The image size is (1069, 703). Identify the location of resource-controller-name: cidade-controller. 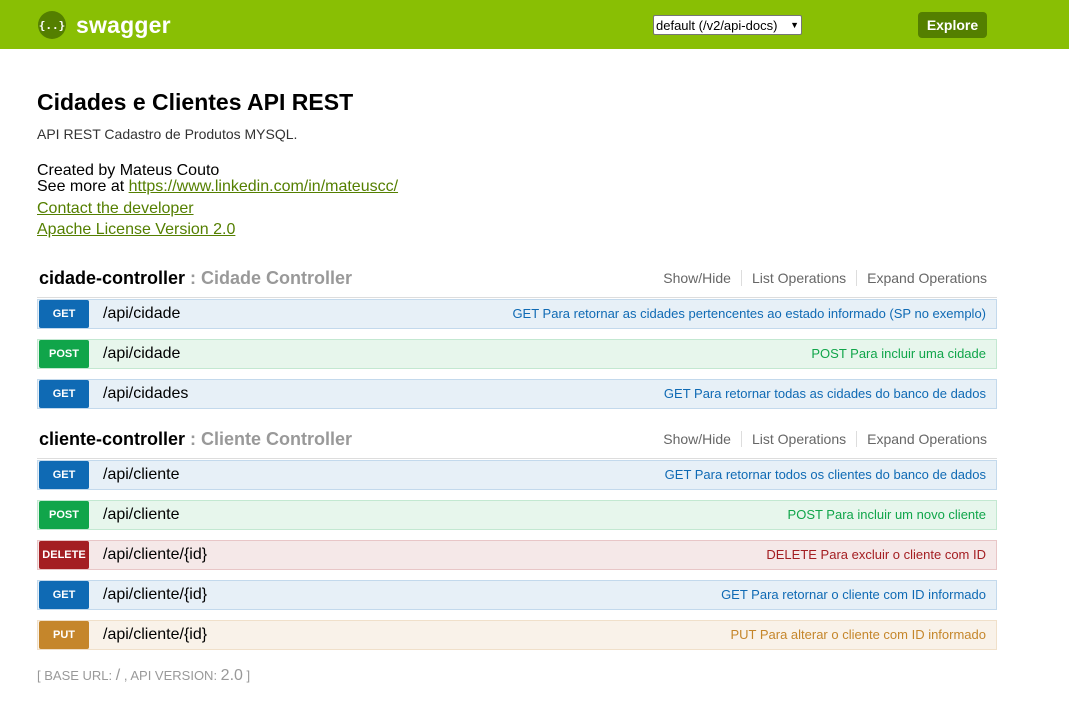
(112, 278).